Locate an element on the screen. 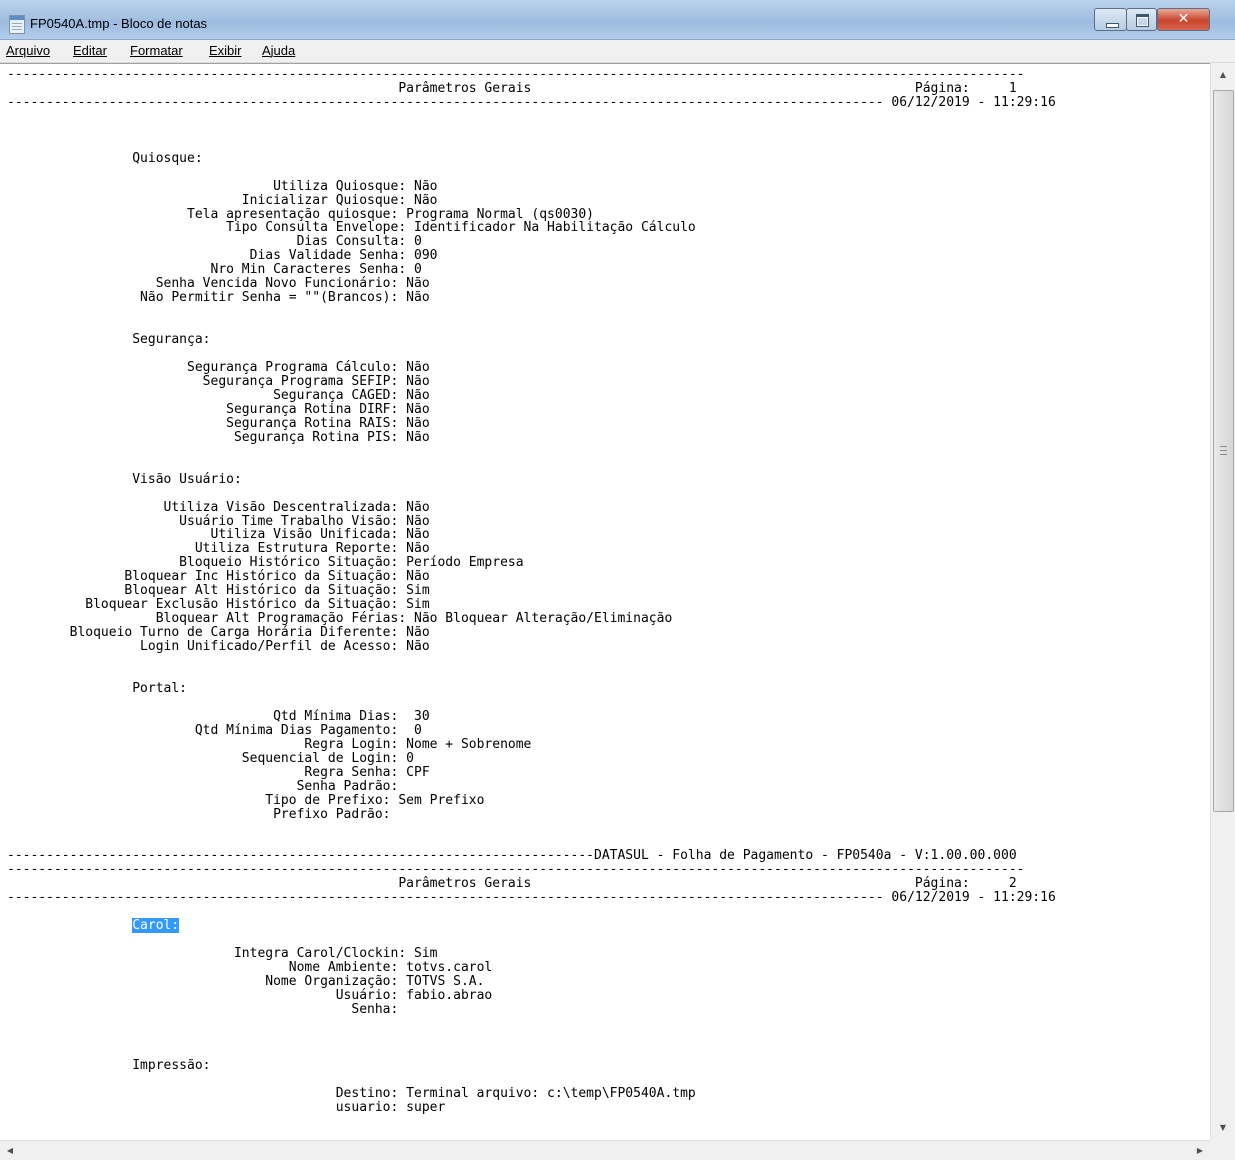 This screenshot has height=1160, width=1235. vertical-scrollbar: ▲ ▼ is located at coordinates (1222, 601).